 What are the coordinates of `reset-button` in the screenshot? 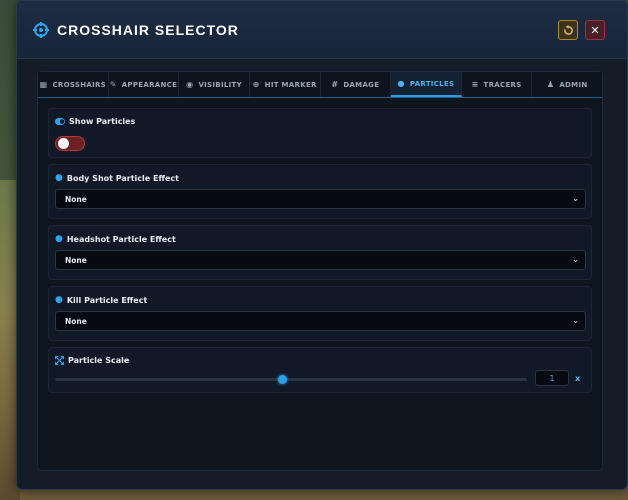 It's located at (568, 30).